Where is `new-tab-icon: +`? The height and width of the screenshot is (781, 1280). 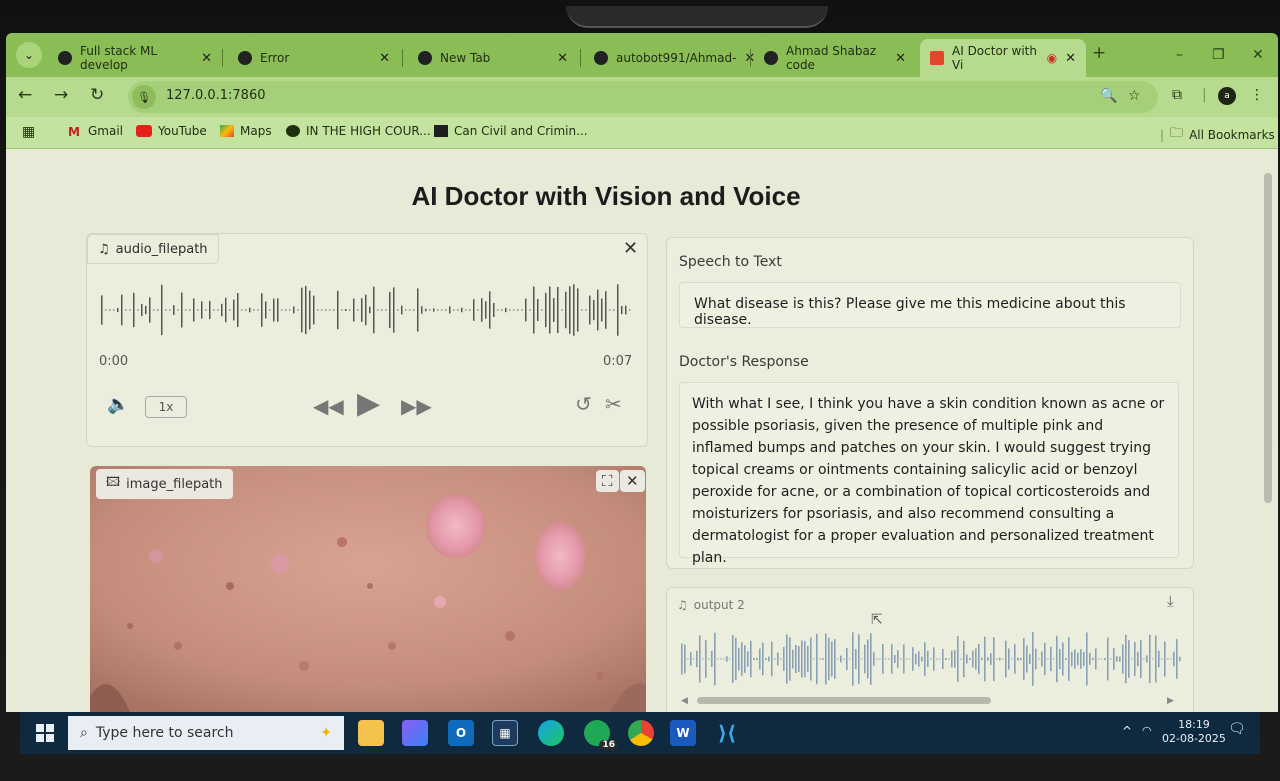 new-tab-icon: + is located at coordinates (1099, 53).